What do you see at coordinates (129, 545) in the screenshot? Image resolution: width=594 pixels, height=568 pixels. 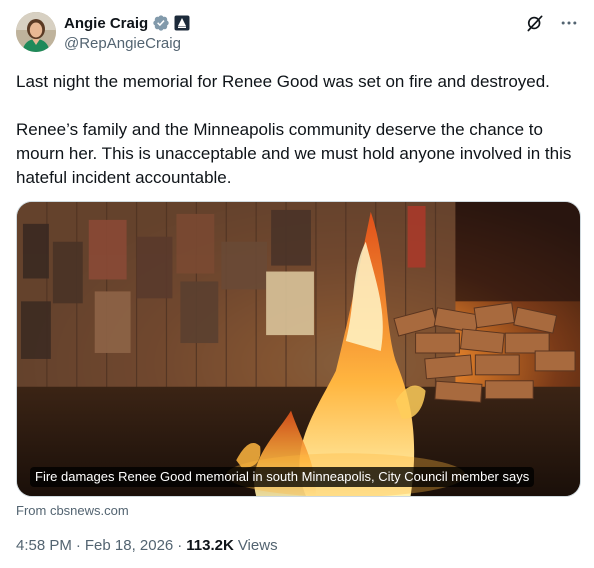 I see `post-date: Feb 18, 2026` at bounding box center [129, 545].